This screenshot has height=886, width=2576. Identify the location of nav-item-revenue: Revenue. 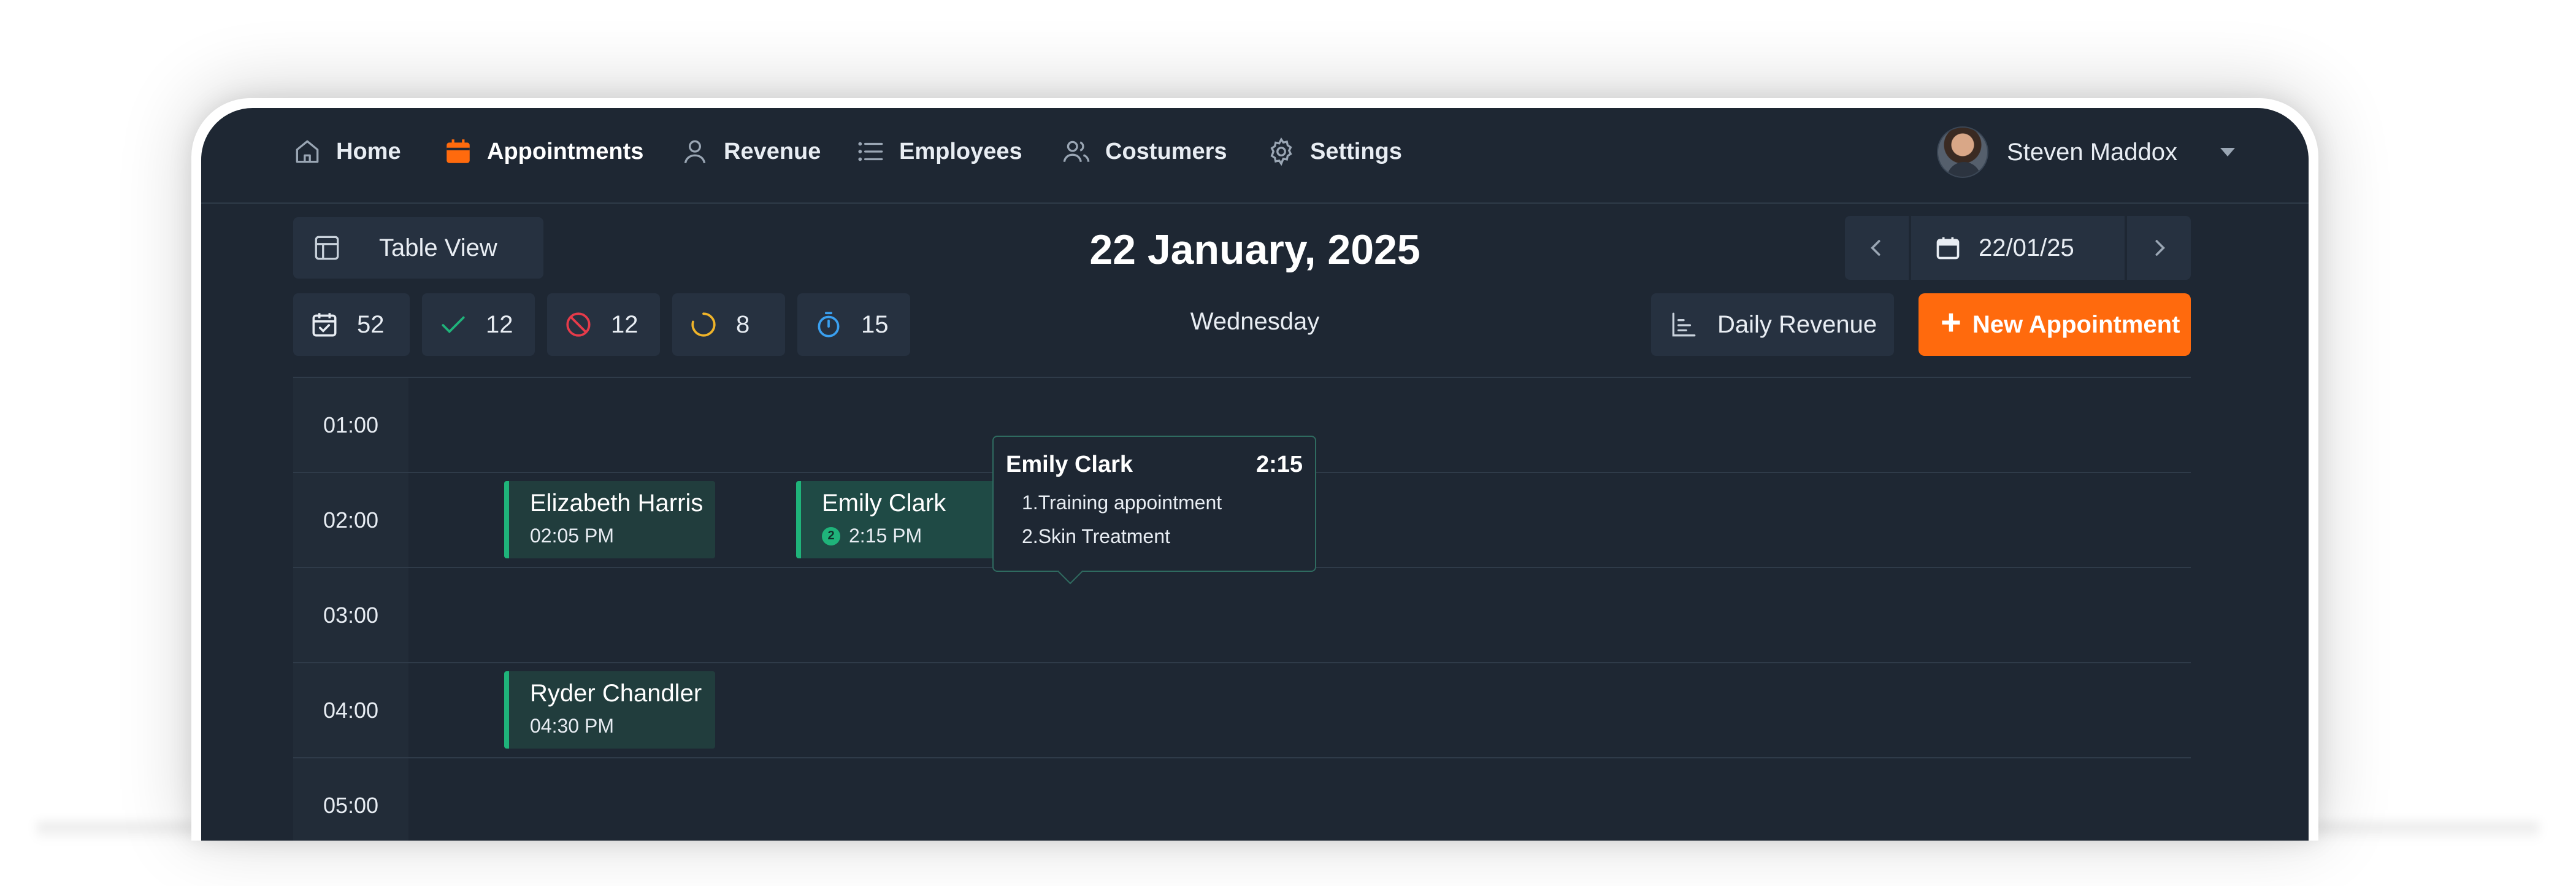
(750, 151).